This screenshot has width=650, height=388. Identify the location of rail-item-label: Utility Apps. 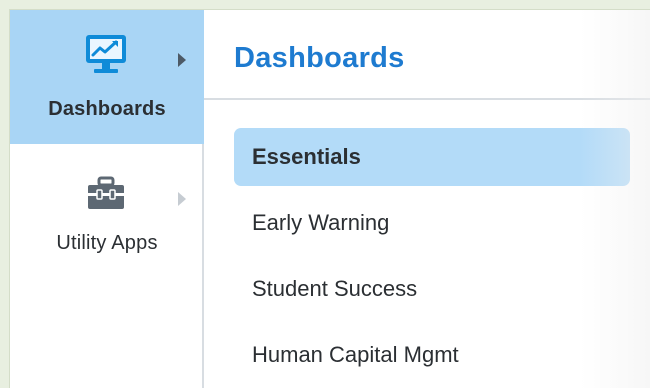
(107, 243).